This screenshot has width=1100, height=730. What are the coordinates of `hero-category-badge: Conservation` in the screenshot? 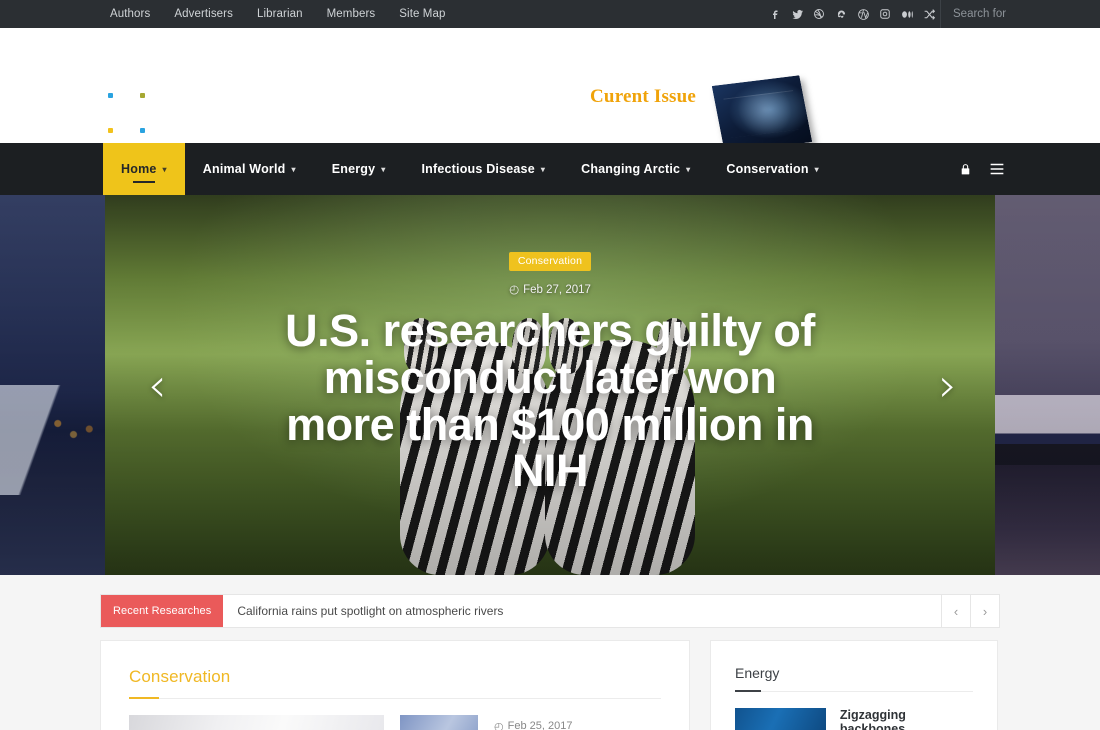 It's located at (550, 261).